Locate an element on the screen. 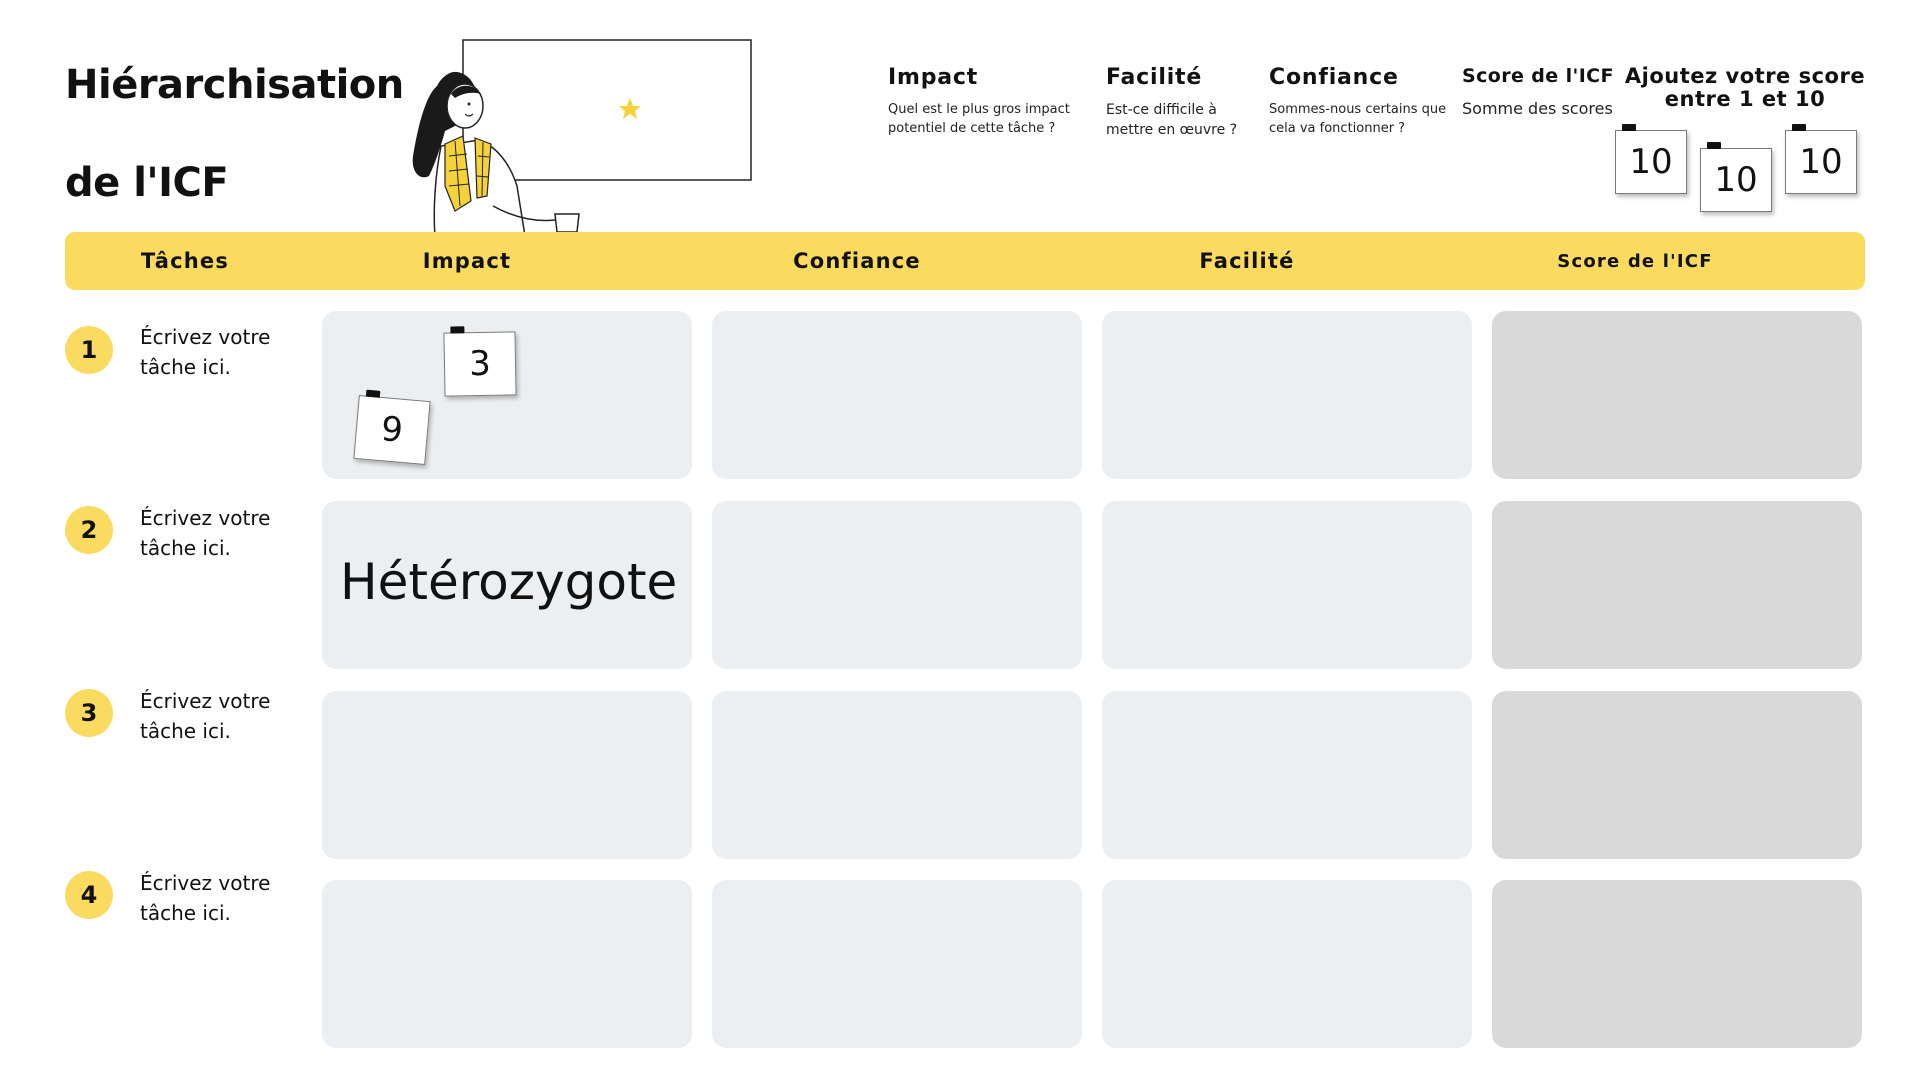  column-header-facilite: Facilité is located at coordinates (1247, 261).